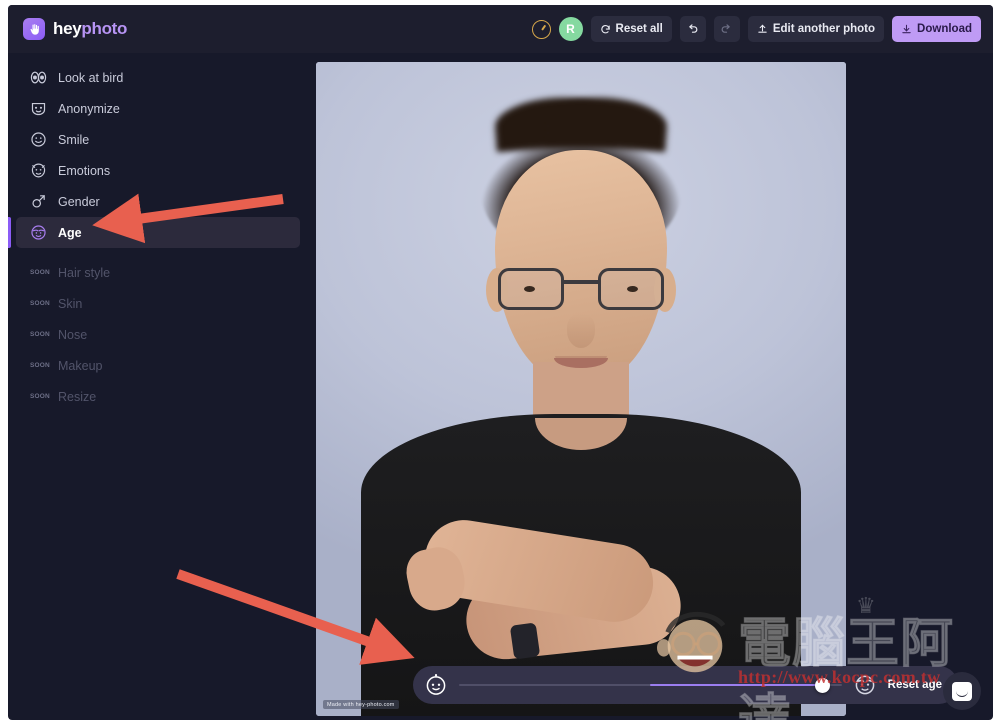 The height and width of the screenshot is (727, 1000). What do you see at coordinates (158, 170) in the screenshot?
I see `sidebar-item-emotions: Emotions` at bounding box center [158, 170].